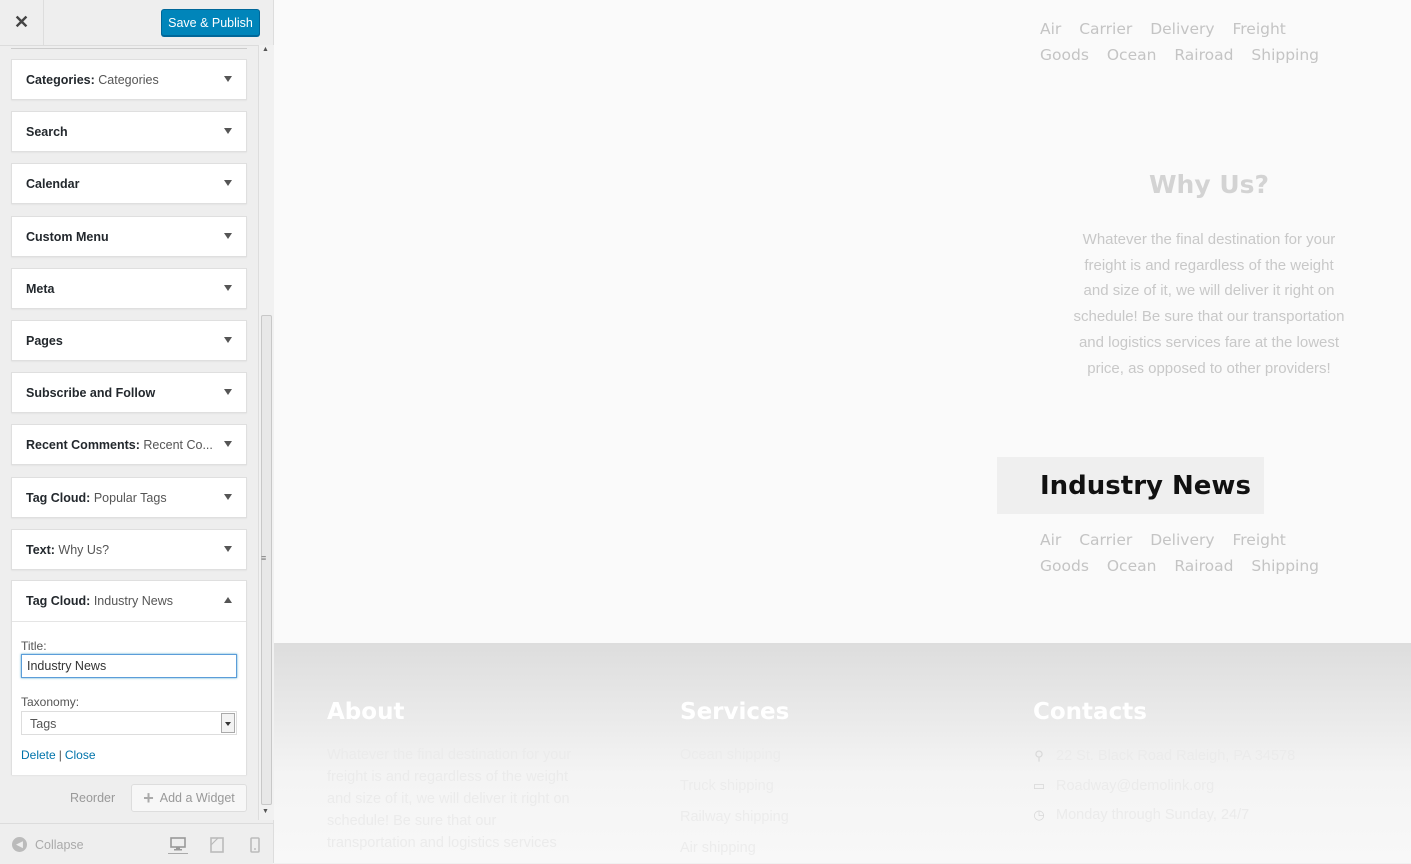 The width and height of the screenshot is (1411, 864). Describe the element at coordinates (1039, 814) in the screenshot. I see `clock-icon: ◷` at that location.